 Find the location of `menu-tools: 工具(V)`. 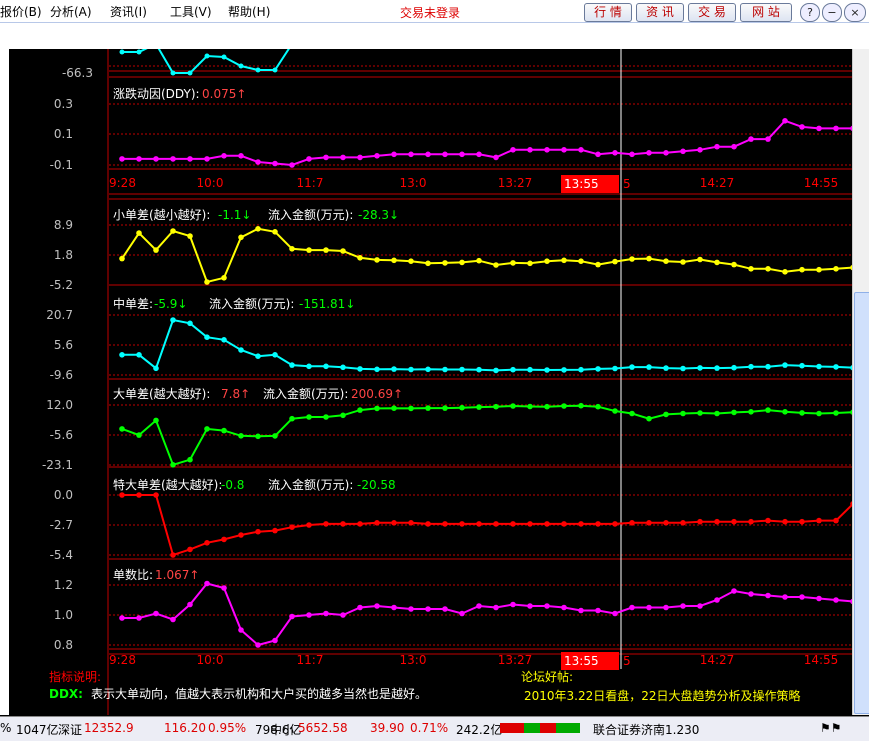

menu-tools: 工具(V) is located at coordinates (191, 11).